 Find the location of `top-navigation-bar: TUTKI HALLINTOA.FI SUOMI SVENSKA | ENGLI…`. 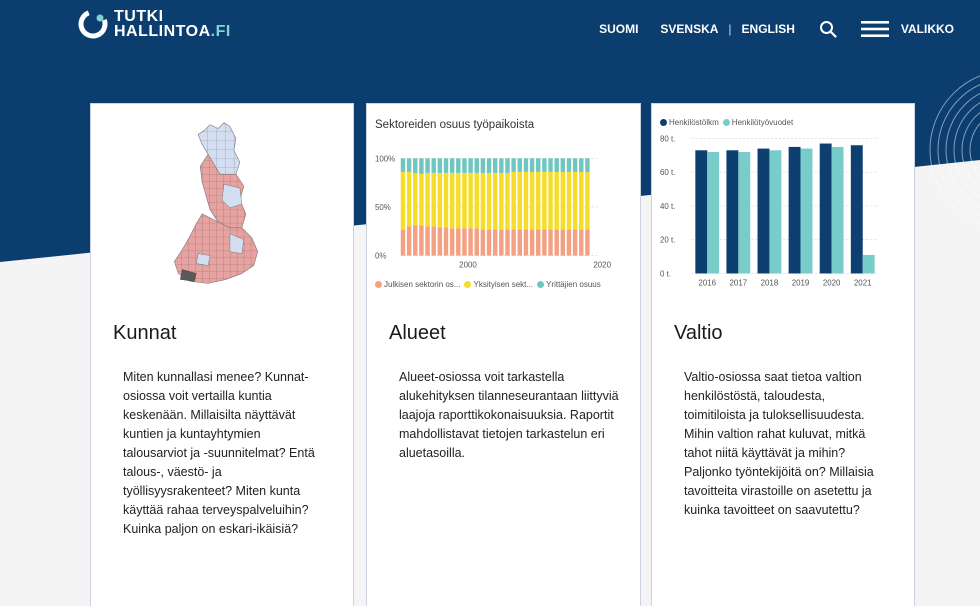

top-navigation-bar: TUTKI HALLINTOA.FI SUOMI SVENSKA | ENGLI… is located at coordinates (490, 29).